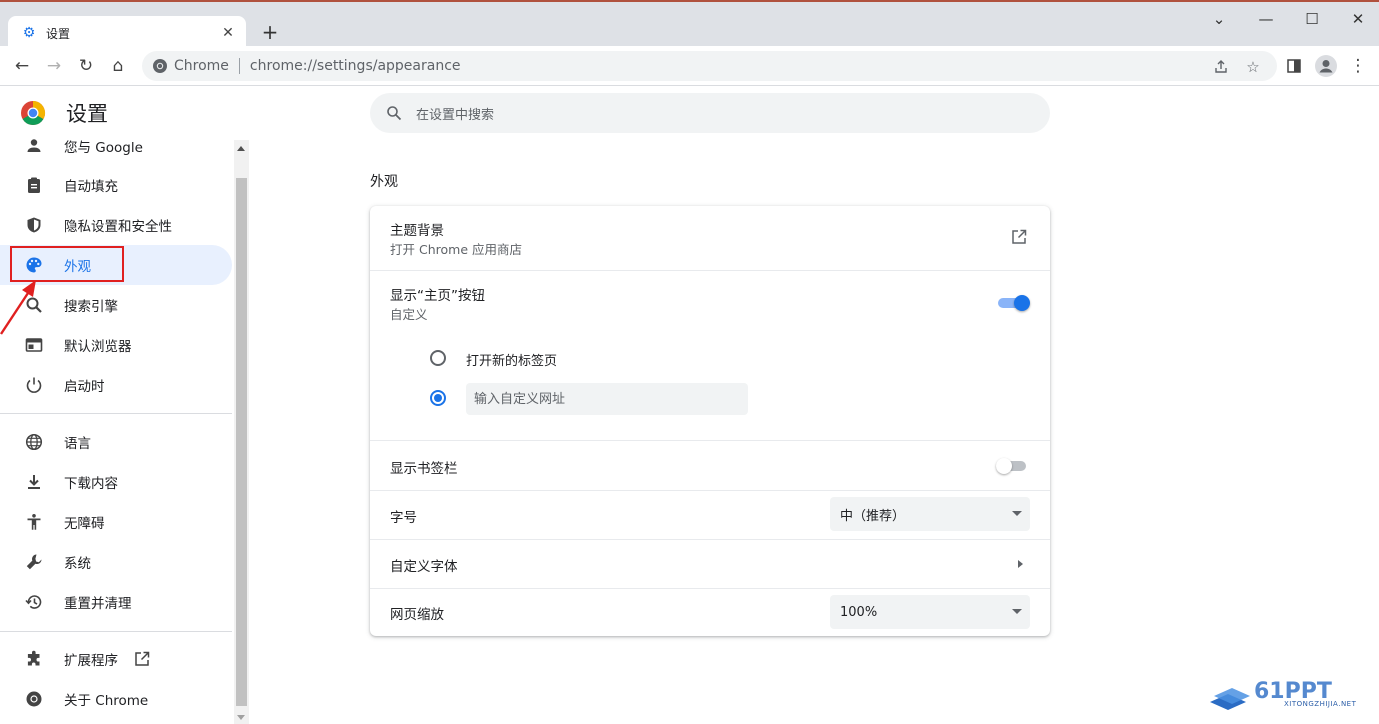 The width and height of the screenshot is (1379, 724). What do you see at coordinates (1020, 564) in the screenshot?
I see `chevron-right-icon` at bounding box center [1020, 564].